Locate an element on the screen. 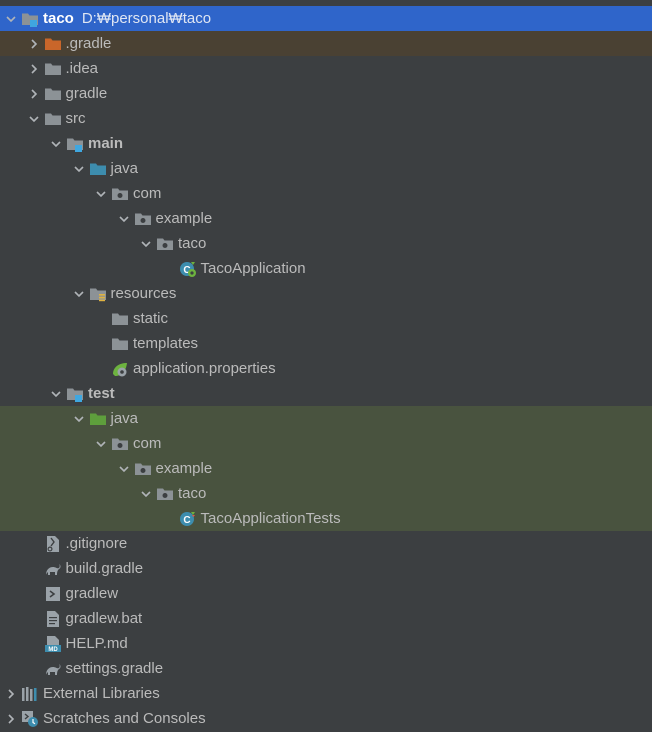 Image resolution: width=652 pixels, height=732 pixels. tree-item-tacoapplication: C TacoApplication is located at coordinates (326, 268).